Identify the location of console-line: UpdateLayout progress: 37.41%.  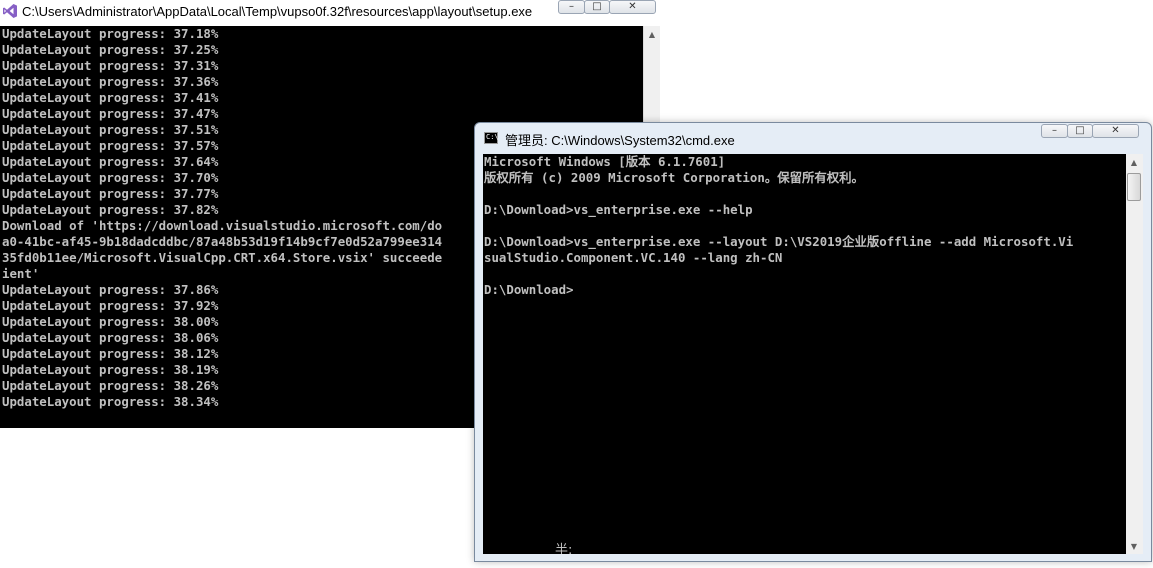
(110, 97).